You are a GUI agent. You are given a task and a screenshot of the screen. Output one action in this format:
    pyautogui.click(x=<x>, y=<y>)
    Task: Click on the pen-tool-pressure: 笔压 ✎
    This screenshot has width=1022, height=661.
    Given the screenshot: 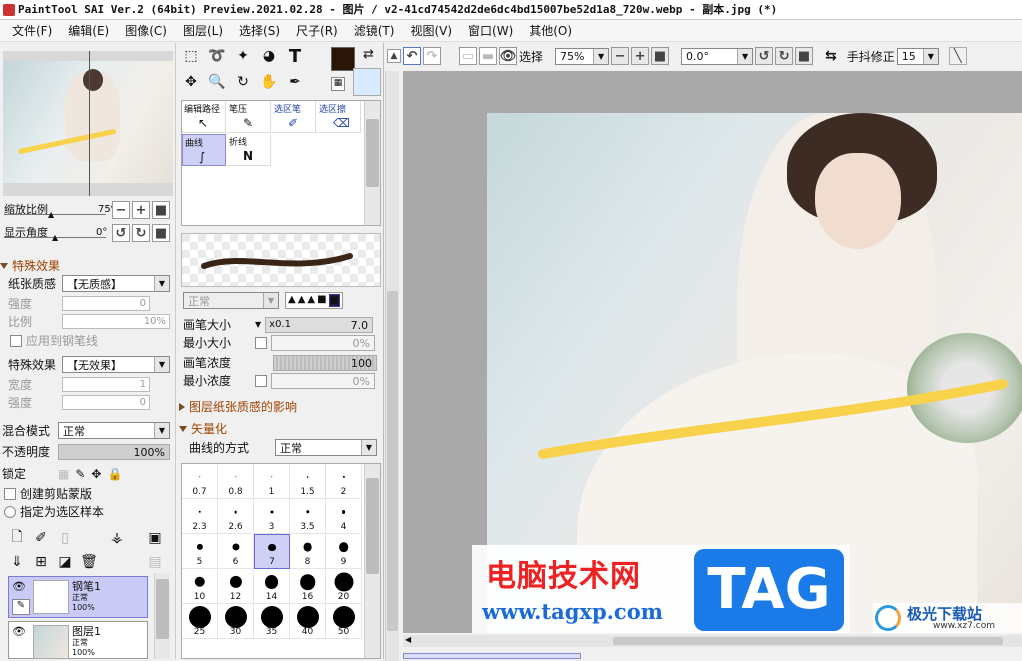 What is the action you would take?
    pyautogui.click(x=249, y=117)
    